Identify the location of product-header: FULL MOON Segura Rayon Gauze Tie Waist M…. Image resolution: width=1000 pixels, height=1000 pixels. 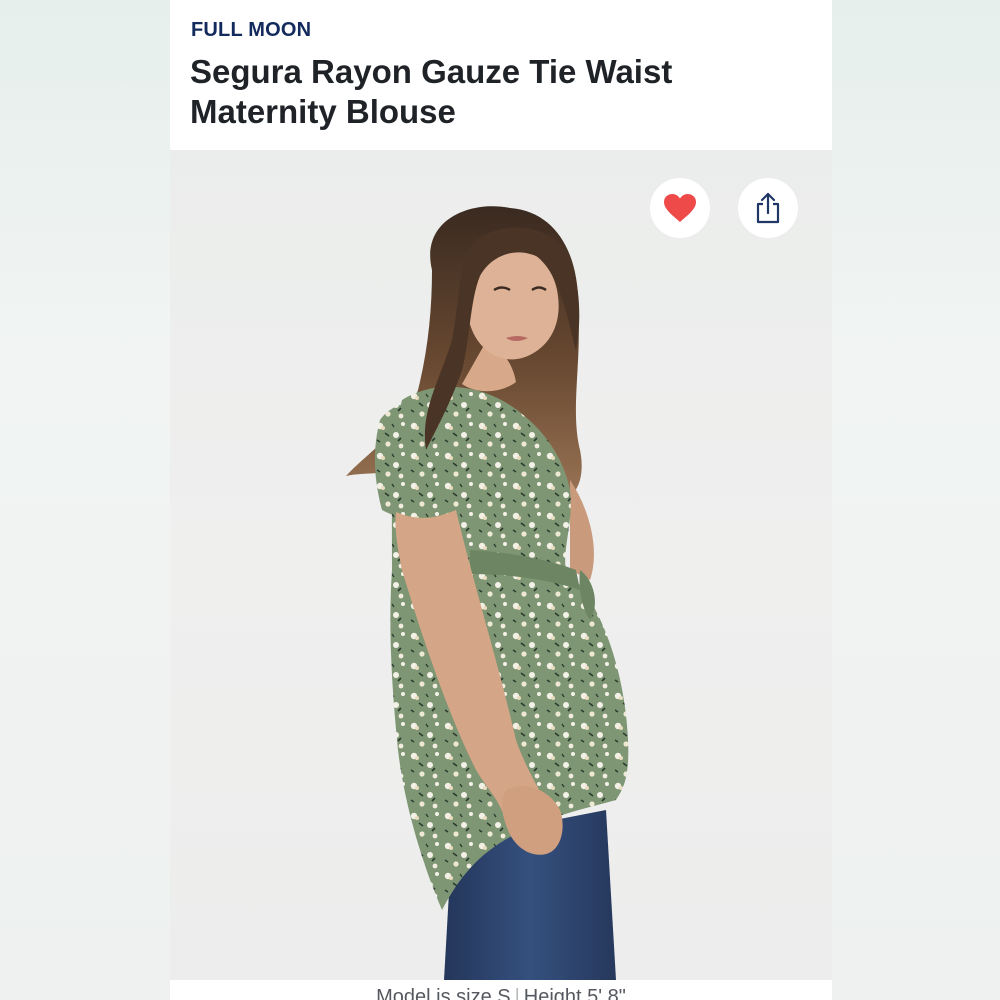
(501, 75).